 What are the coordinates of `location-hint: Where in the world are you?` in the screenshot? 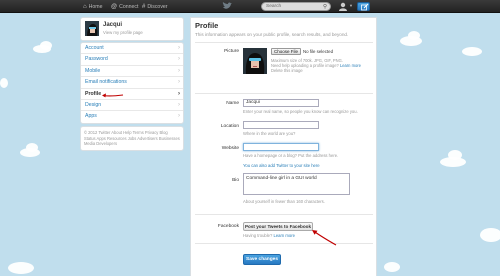 It's located at (269, 133).